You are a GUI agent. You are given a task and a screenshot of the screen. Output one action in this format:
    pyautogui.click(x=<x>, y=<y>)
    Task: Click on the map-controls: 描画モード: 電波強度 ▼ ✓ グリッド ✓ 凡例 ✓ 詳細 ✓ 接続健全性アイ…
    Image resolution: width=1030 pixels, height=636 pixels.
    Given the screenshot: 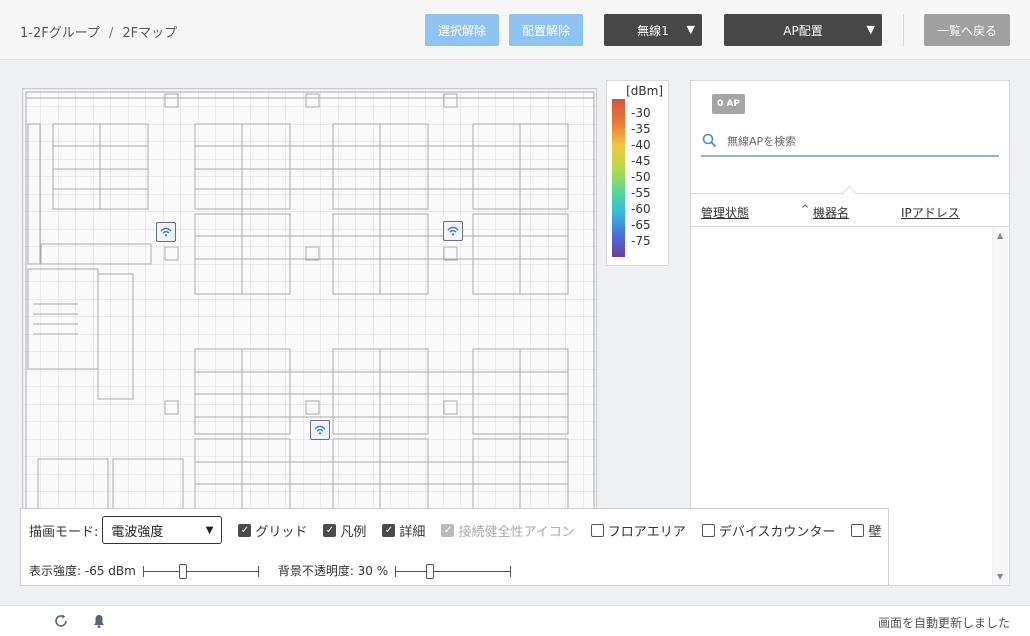 What is the action you would take?
    pyautogui.click(x=454, y=547)
    